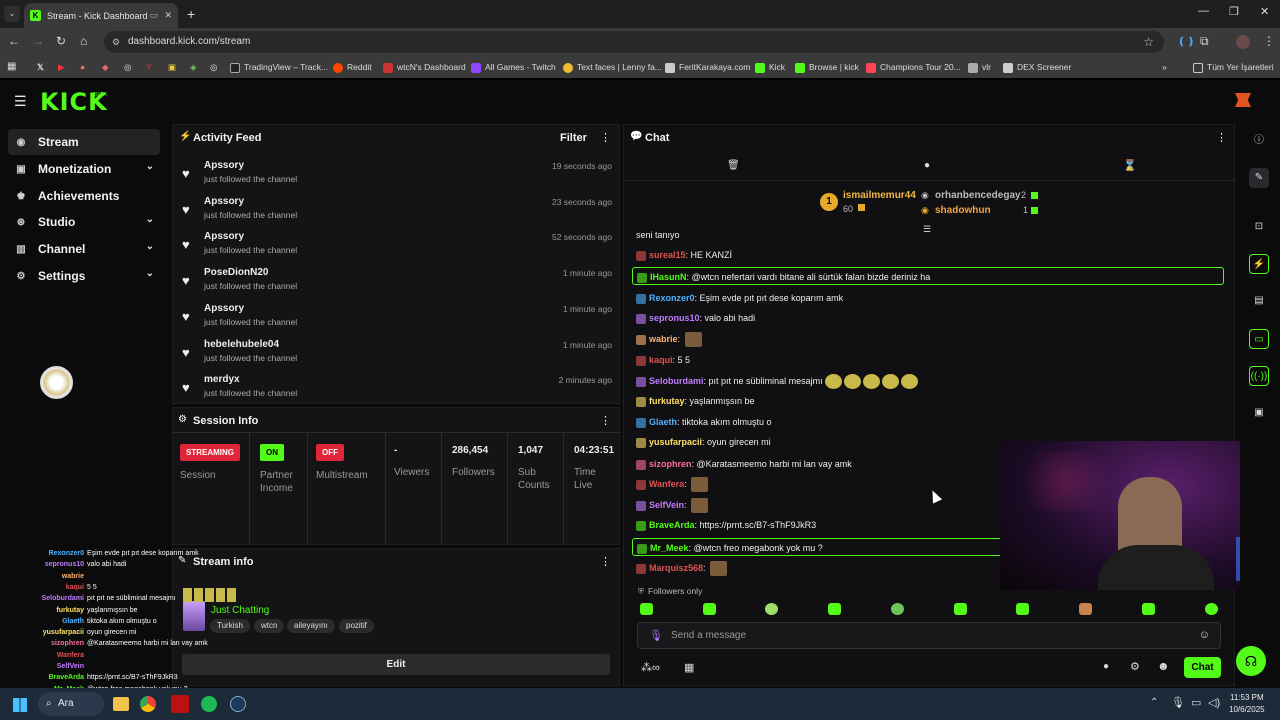 This screenshot has height=720, width=1280. I want to click on chat-username: Seloburdami, so click(676, 381).